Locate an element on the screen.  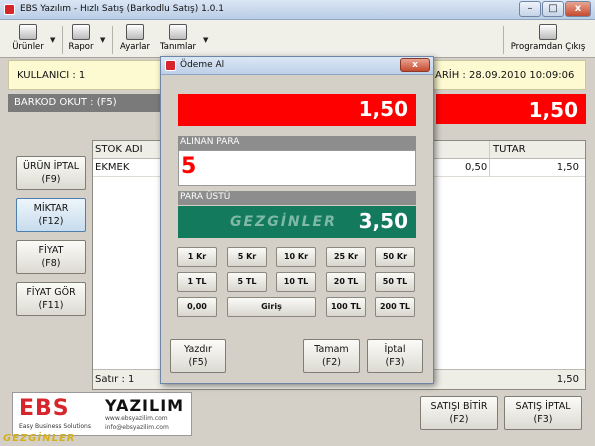
exit-program-button: Programdan Çıkış is located at coordinates (548, 40).